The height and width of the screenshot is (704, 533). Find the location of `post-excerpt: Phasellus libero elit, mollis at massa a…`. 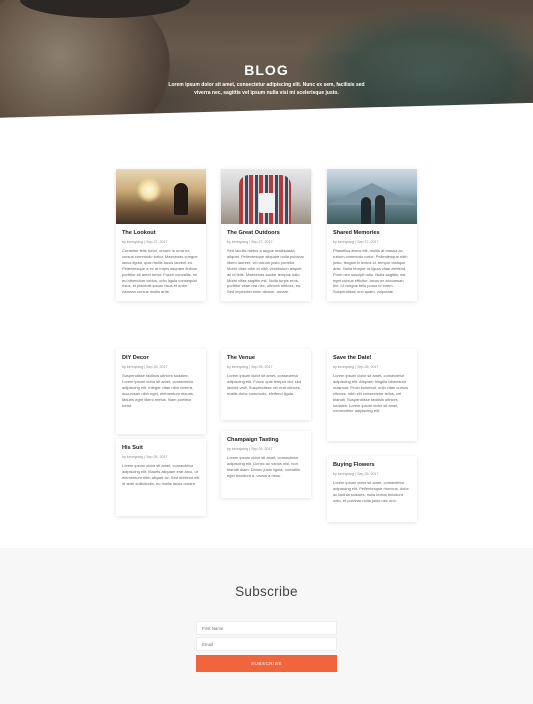

post-excerpt: Phasellus libero elit, mollis at massa a… is located at coordinates (370, 271).